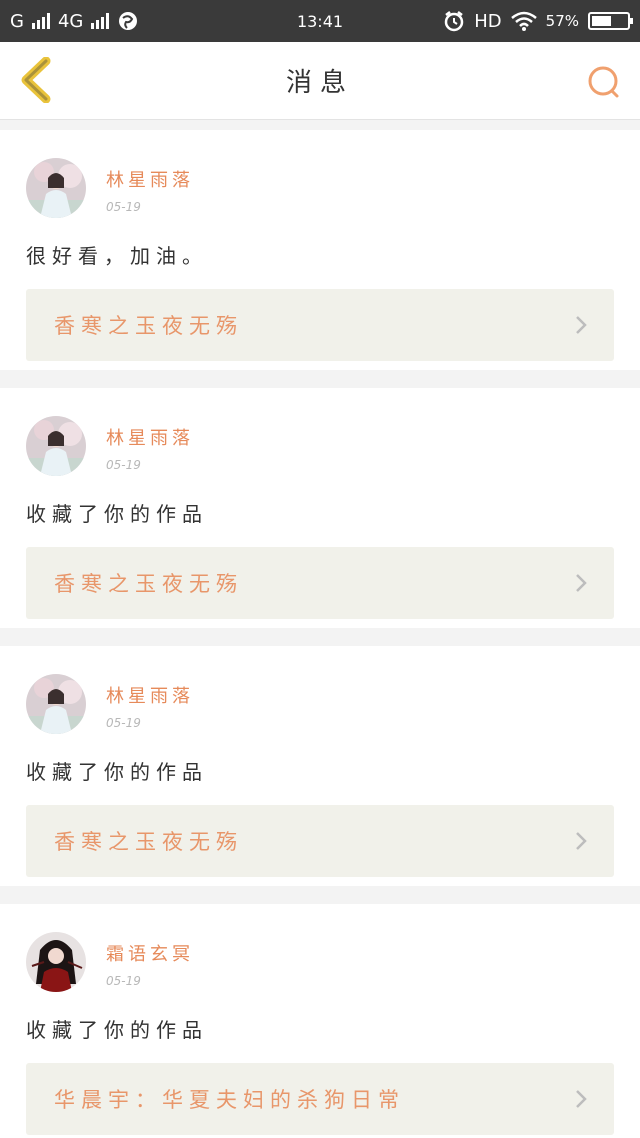 The height and width of the screenshot is (1138, 640). What do you see at coordinates (150, 953) in the screenshot?
I see `user-name: 霜语玄冥` at bounding box center [150, 953].